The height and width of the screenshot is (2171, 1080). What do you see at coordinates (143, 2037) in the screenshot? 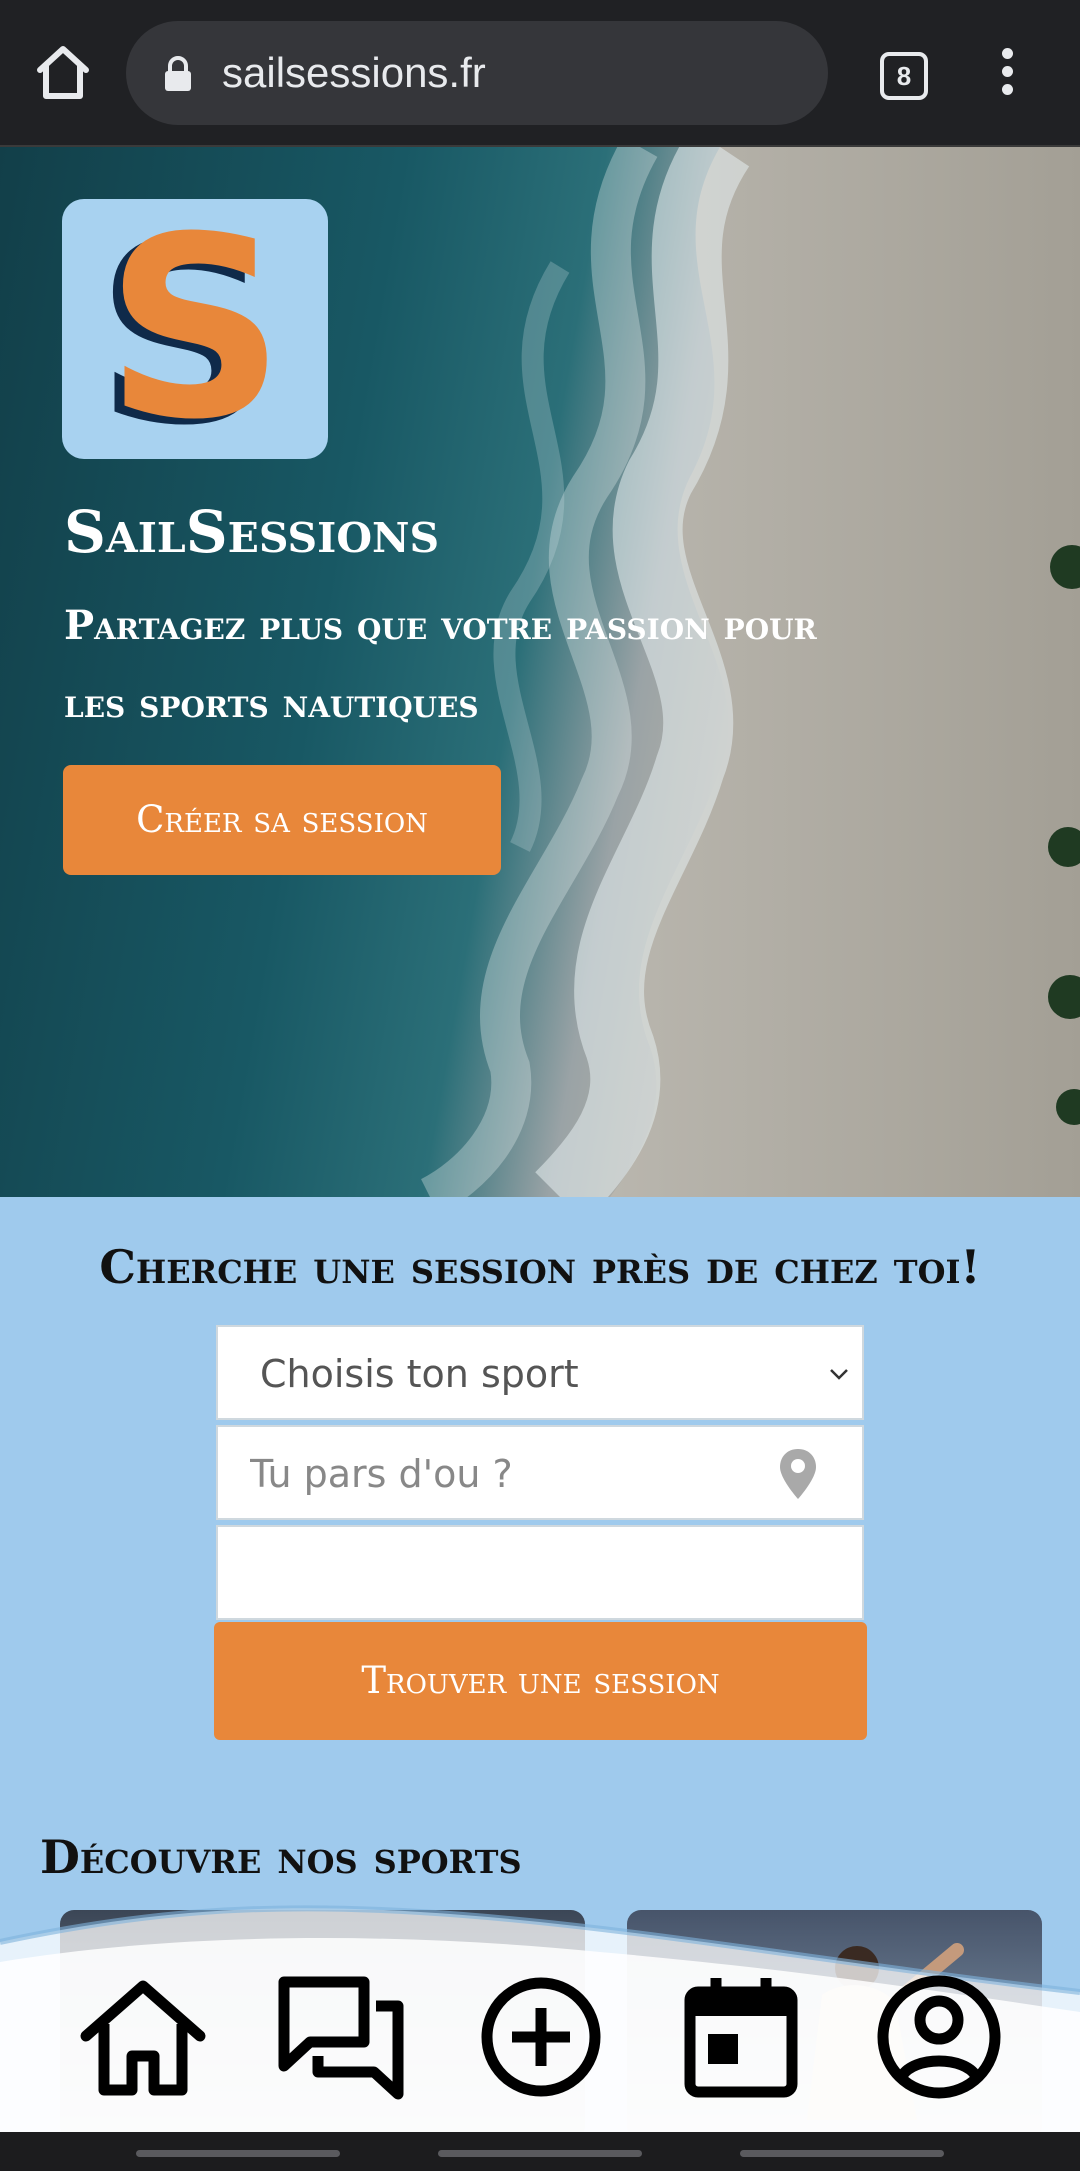
I see `home-icon` at bounding box center [143, 2037].